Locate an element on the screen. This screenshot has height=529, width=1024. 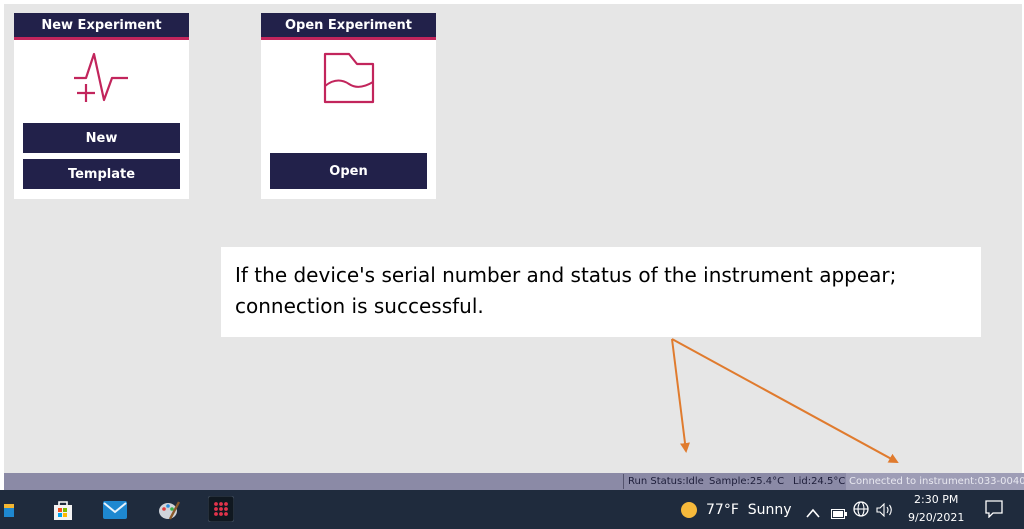
status-separator is located at coordinates (623, 481).